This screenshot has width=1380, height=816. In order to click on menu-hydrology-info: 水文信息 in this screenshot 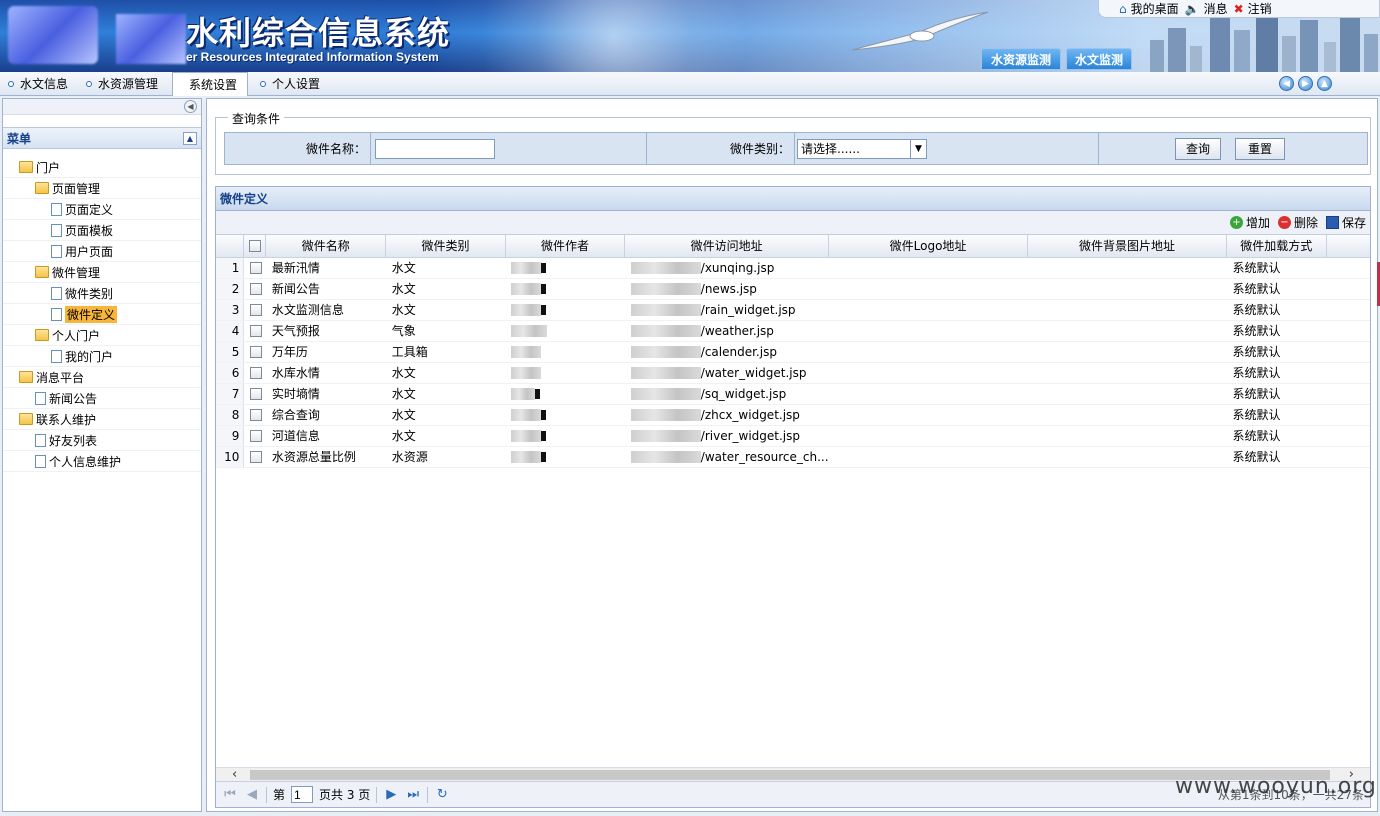, I will do `click(39, 84)`.